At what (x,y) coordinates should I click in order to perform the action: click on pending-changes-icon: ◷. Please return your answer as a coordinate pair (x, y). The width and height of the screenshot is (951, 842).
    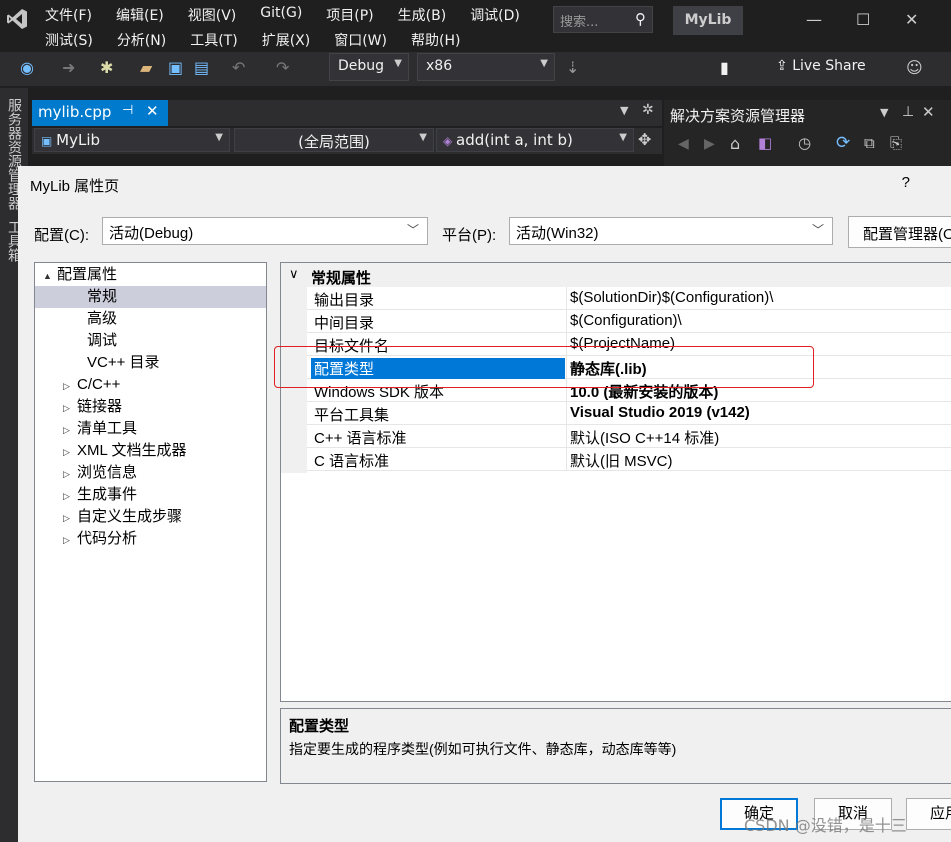
    Looking at the image, I should click on (804, 143).